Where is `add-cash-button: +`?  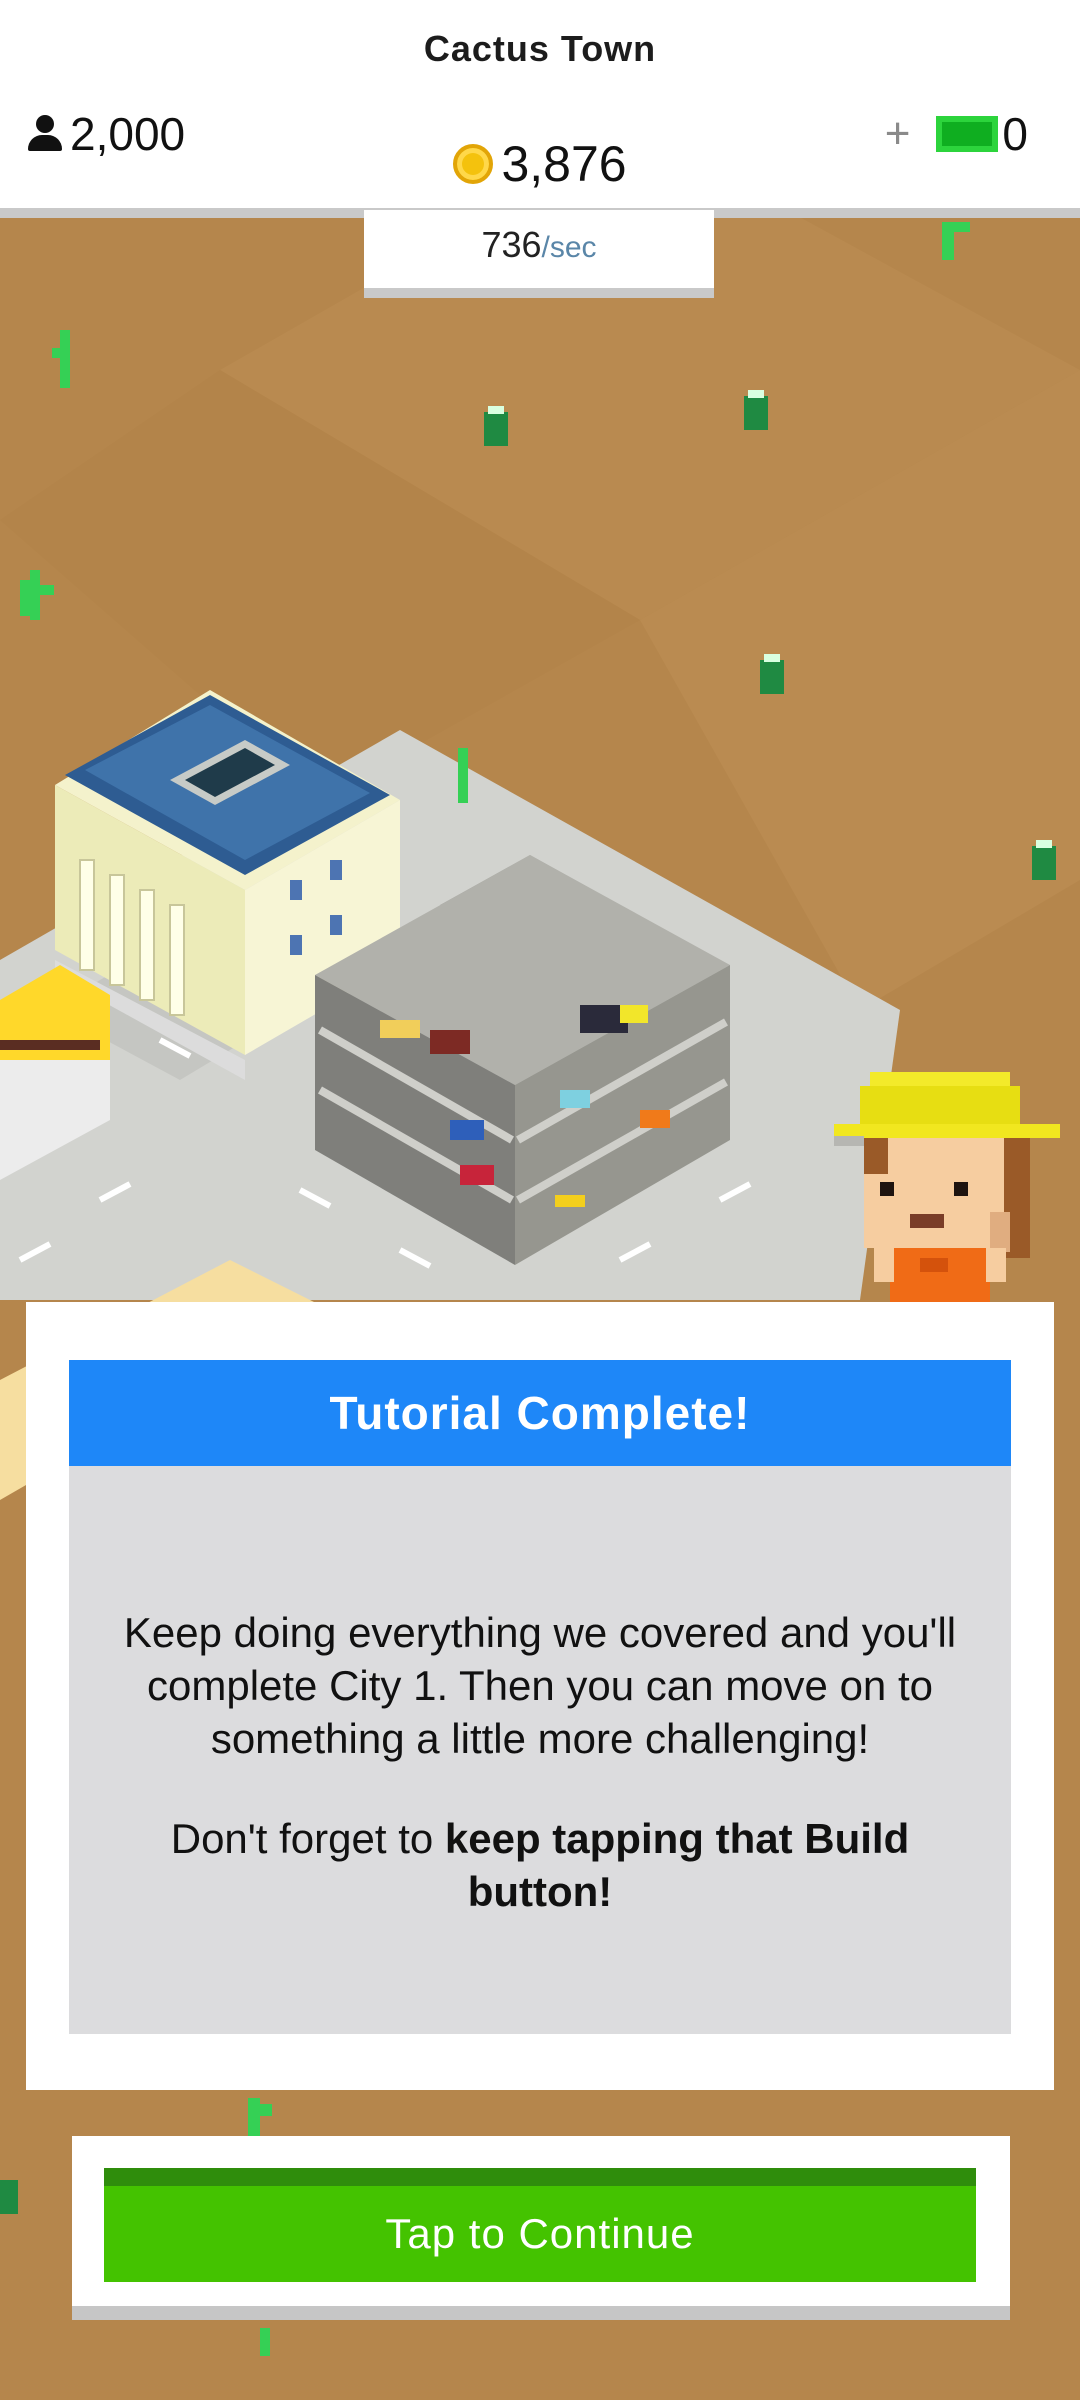
add-cash-button: + is located at coordinates (898, 134).